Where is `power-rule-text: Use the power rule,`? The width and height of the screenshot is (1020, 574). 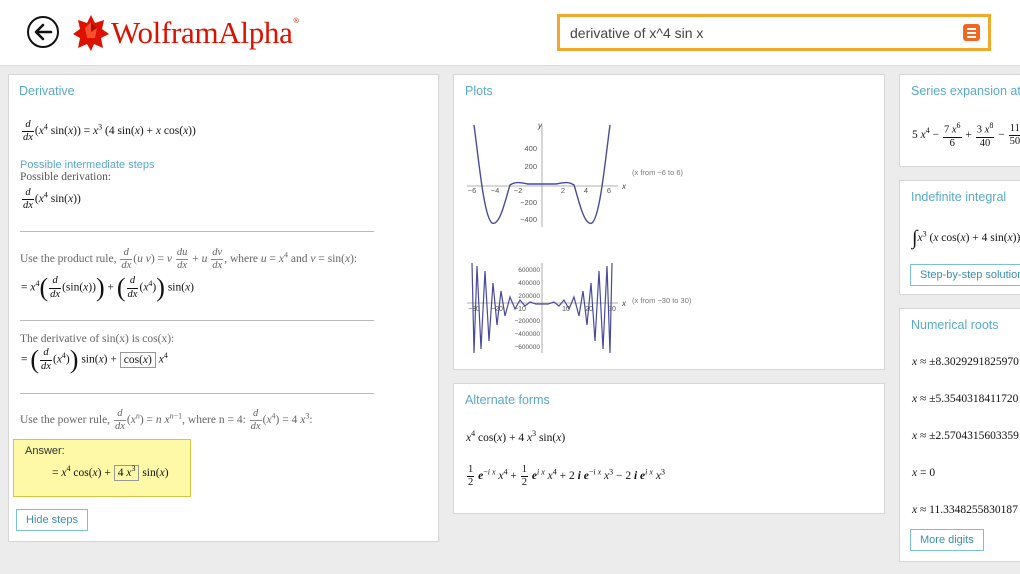
power-rule-text: Use the power rule, is located at coordinates (65, 420).